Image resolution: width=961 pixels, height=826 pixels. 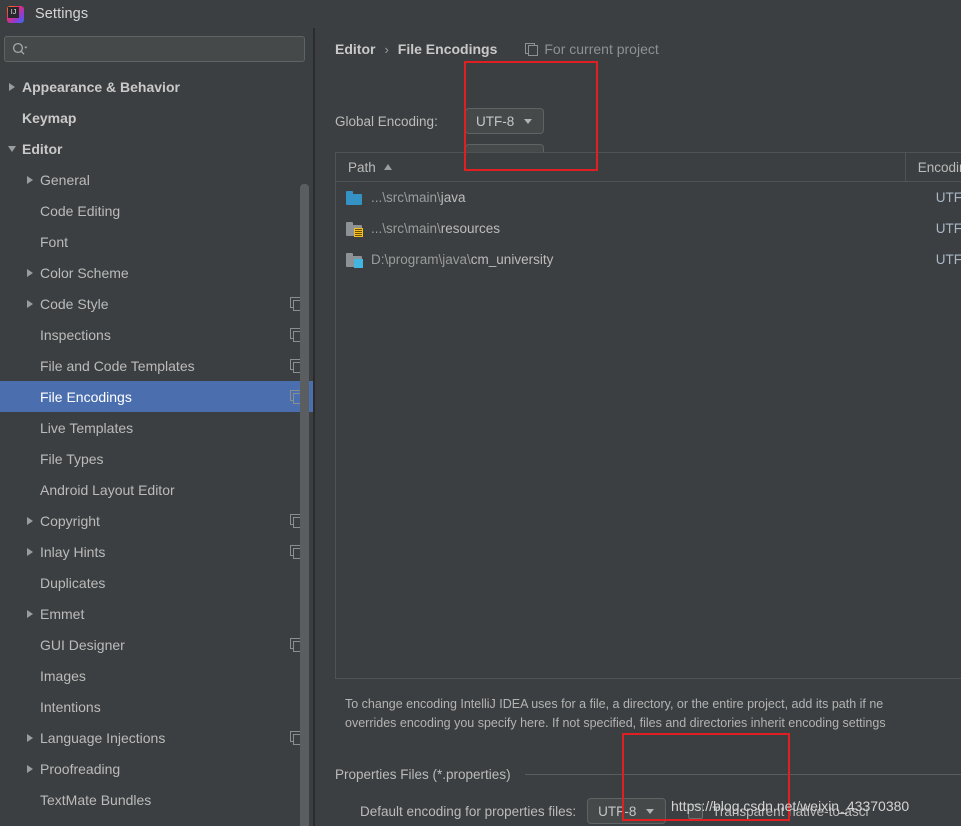 I want to click on global-encoding-value: UTF-8, so click(x=495, y=121).